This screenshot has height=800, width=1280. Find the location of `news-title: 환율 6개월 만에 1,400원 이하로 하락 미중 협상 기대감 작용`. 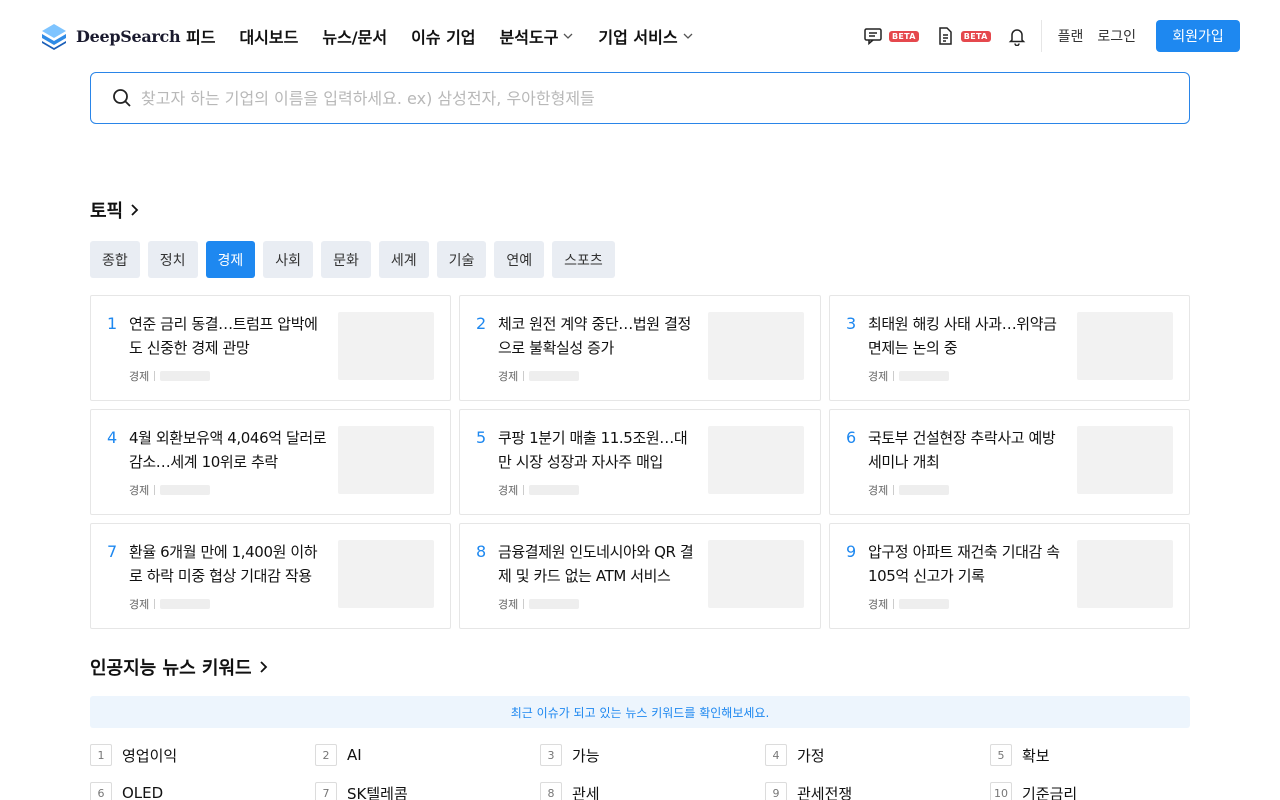

news-title: 환율 6개월 만에 1,400원 이하로 하락 미중 협상 기대감 작용 is located at coordinates (229, 564).